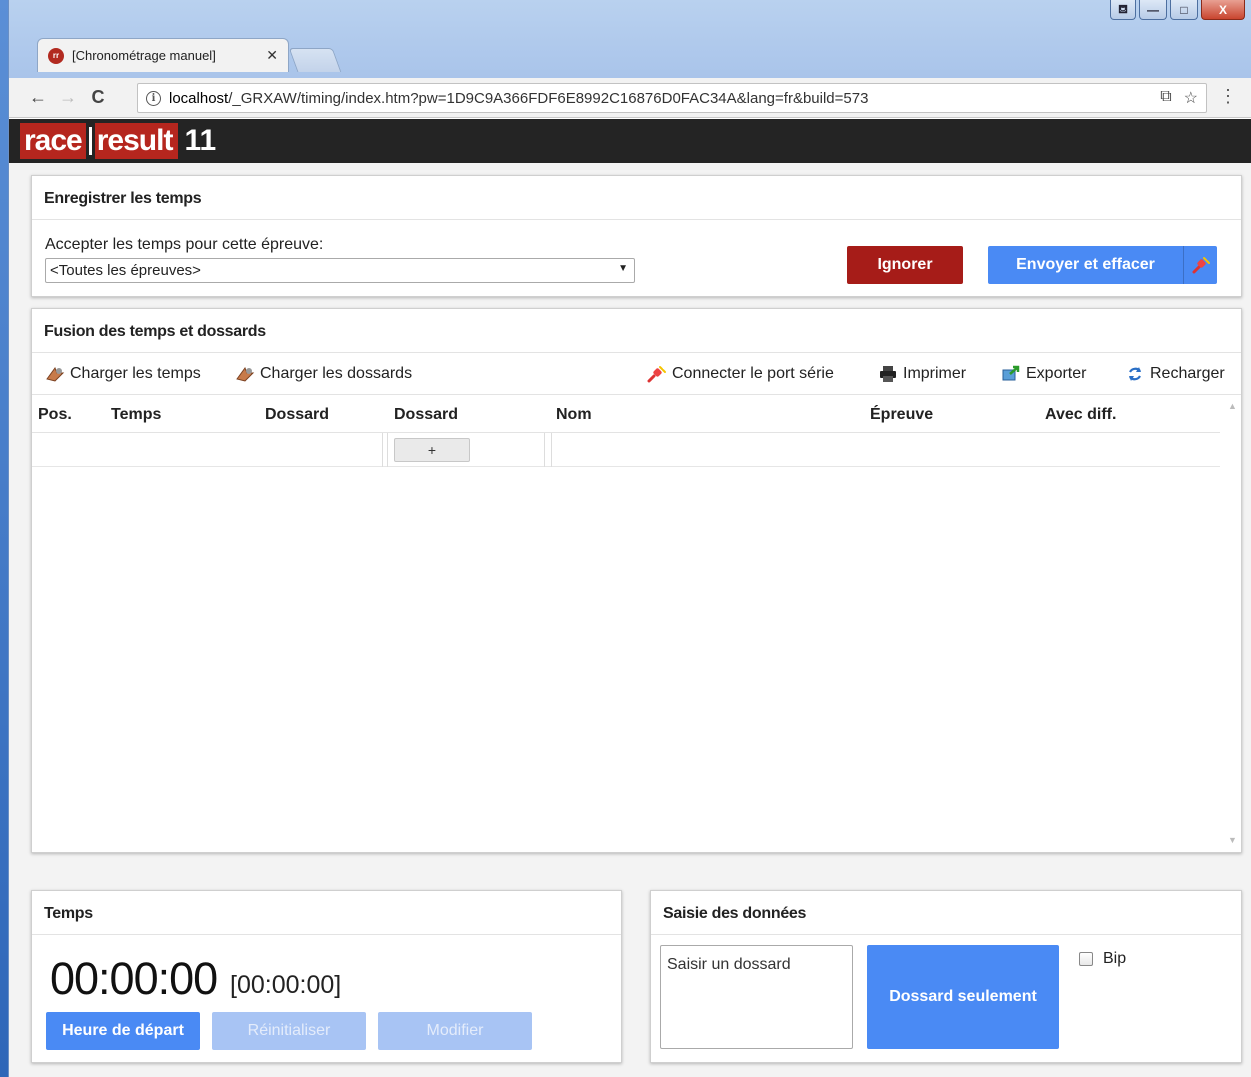 This screenshot has height=1077, width=1251. What do you see at coordinates (1086, 959) in the screenshot?
I see `beep-checkbox-box` at bounding box center [1086, 959].